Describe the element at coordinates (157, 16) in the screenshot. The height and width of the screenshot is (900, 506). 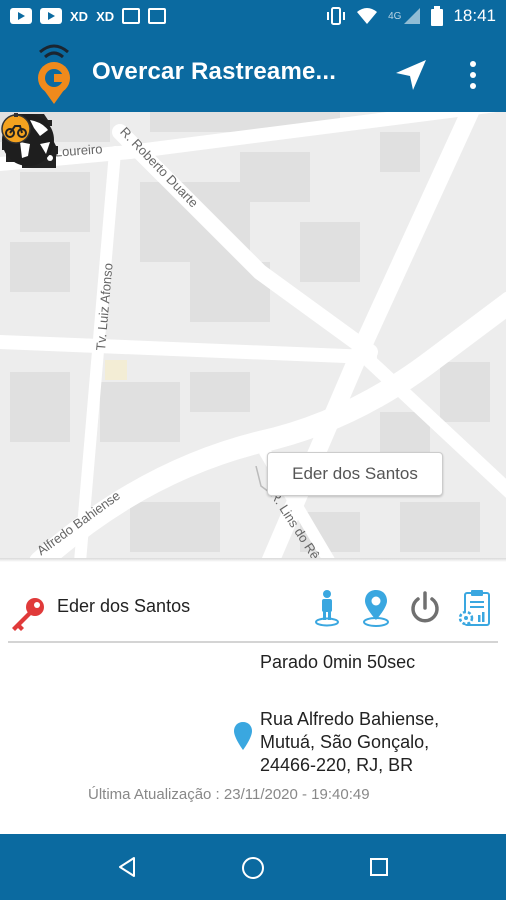
I see `calendar-icon` at that location.